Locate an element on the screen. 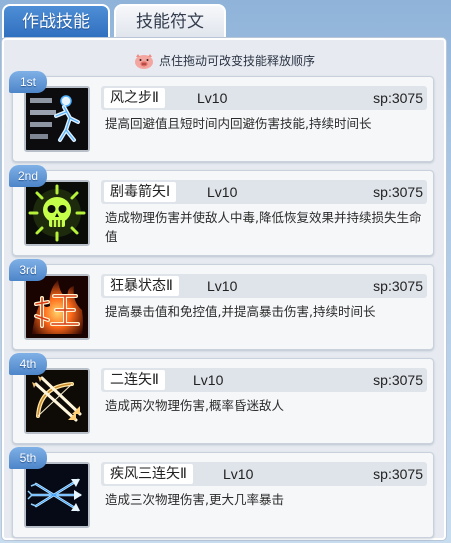 This screenshot has height=543, width=451. drag-hint: 点住拖动可改变技能释放顺序 is located at coordinates (224, 61).